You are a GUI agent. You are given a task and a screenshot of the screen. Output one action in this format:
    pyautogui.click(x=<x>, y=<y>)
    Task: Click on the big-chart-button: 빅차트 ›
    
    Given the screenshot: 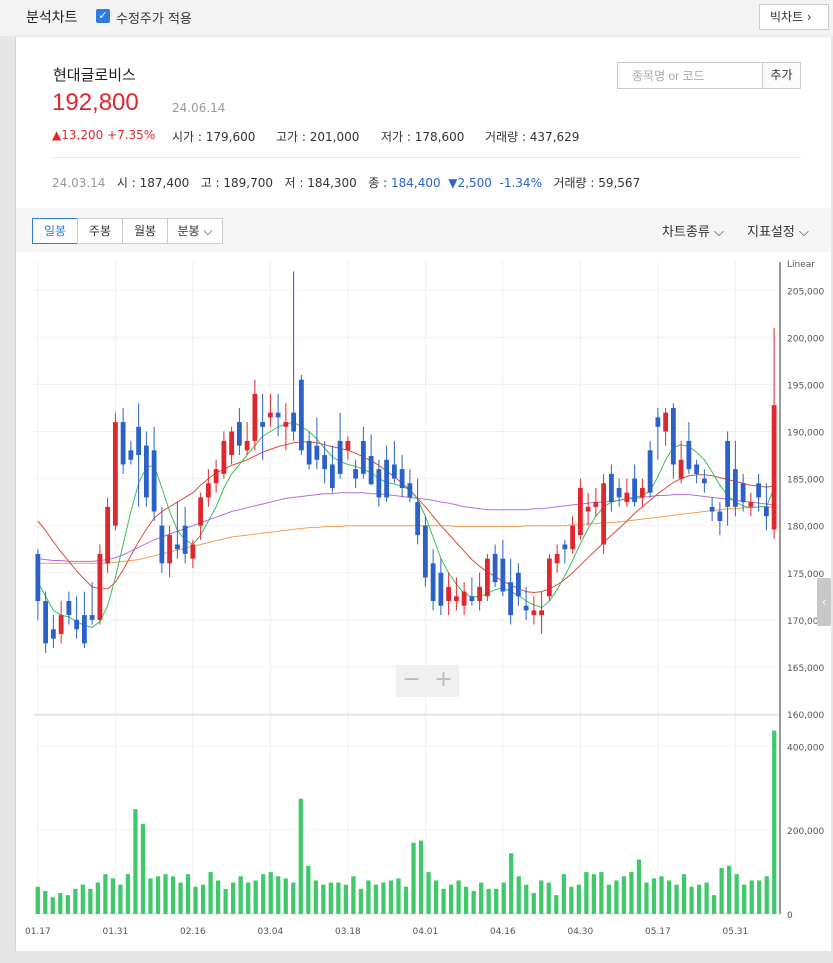 What is the action you would take?
    pyautogui.click(x=794, y=17)
    